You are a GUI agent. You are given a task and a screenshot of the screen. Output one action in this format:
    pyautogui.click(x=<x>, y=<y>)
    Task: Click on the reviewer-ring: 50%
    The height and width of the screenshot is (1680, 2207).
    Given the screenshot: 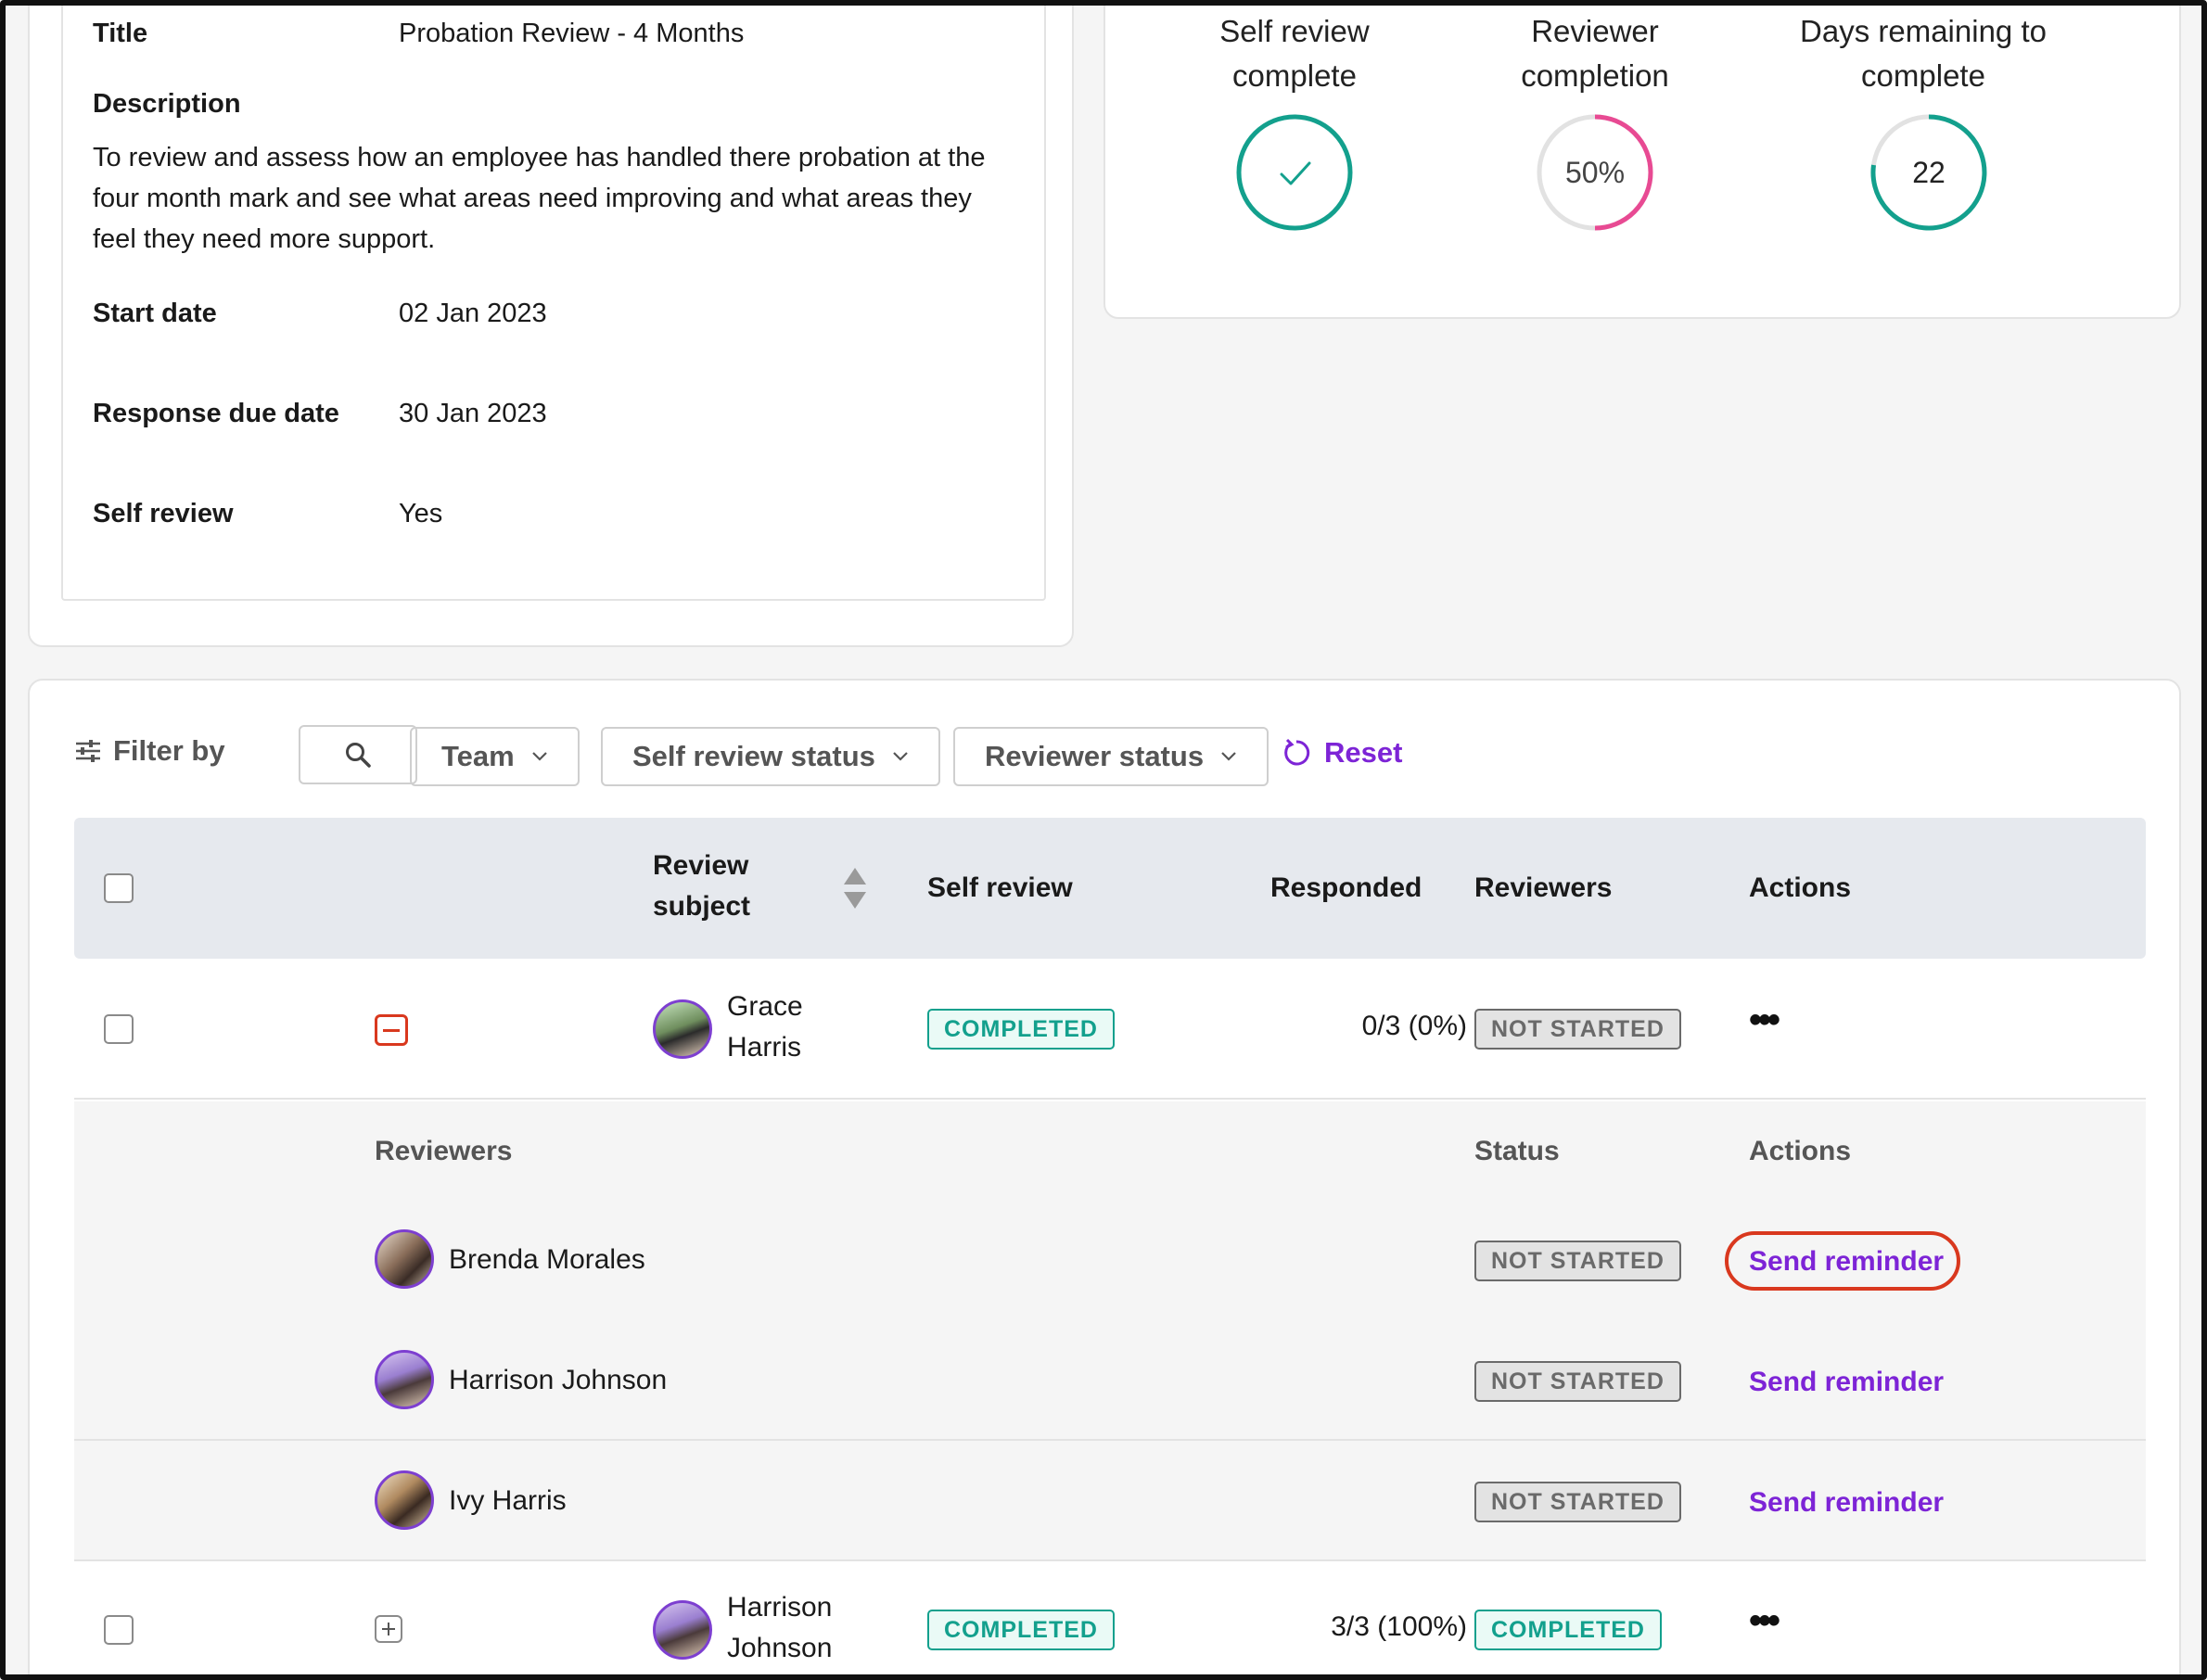 What is the action you would take?
    pyautogui.click(x=1595, y=172)
    